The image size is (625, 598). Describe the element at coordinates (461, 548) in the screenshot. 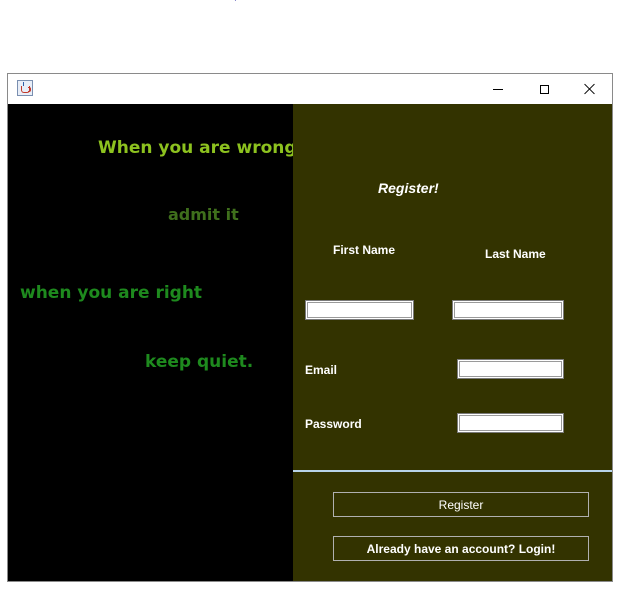

I see `login-link-button: Already have an account? Login!` at that location.